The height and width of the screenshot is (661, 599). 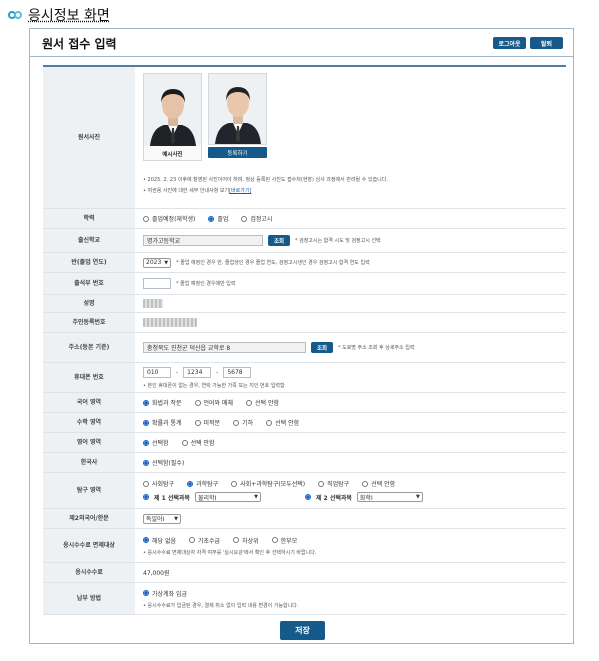 What do you see at coordinates (94, 347) in the screenshot?
I see `label-address-line2: (등본 기준)` at bounding box center [94, 347].